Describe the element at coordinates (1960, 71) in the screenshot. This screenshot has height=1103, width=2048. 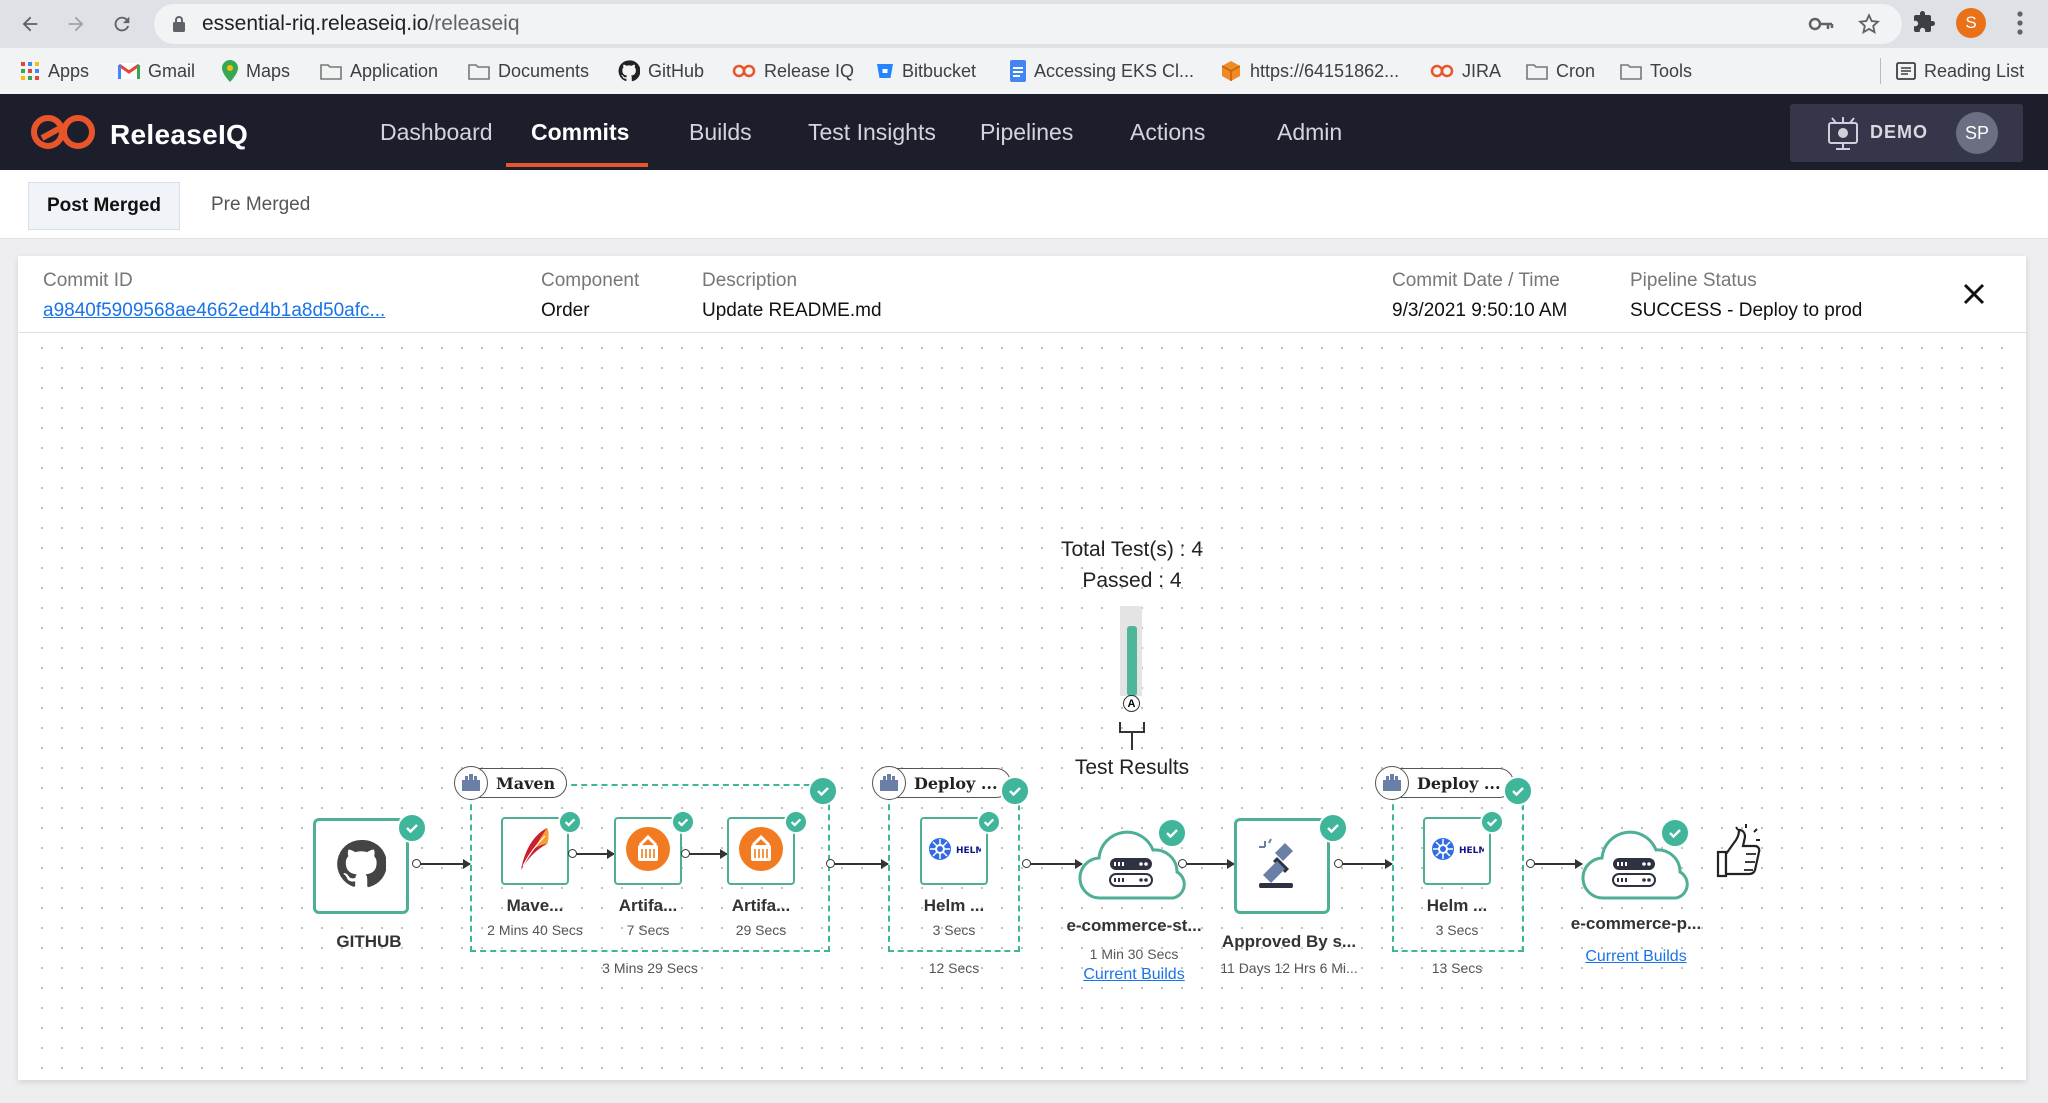
I see `reading-list-button: Reading List` at that location.